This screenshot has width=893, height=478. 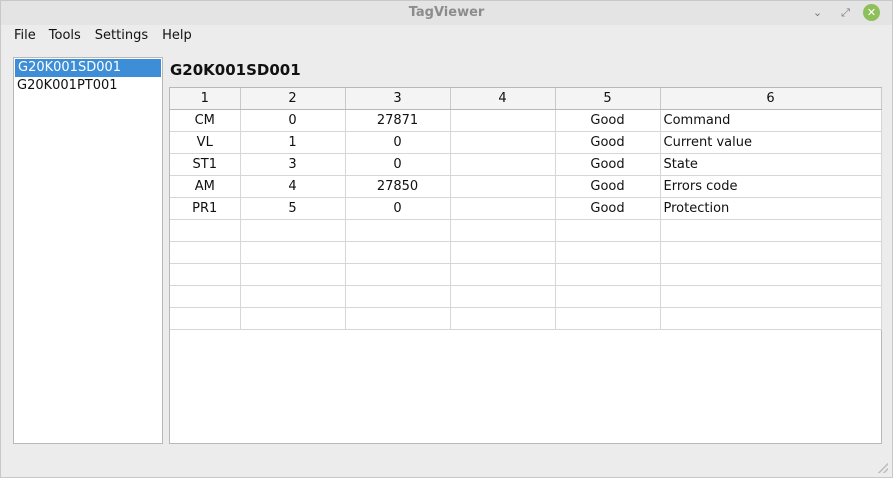 I want to click on table-row: ST1 3 0 Good State, so click(x=526, y=164).